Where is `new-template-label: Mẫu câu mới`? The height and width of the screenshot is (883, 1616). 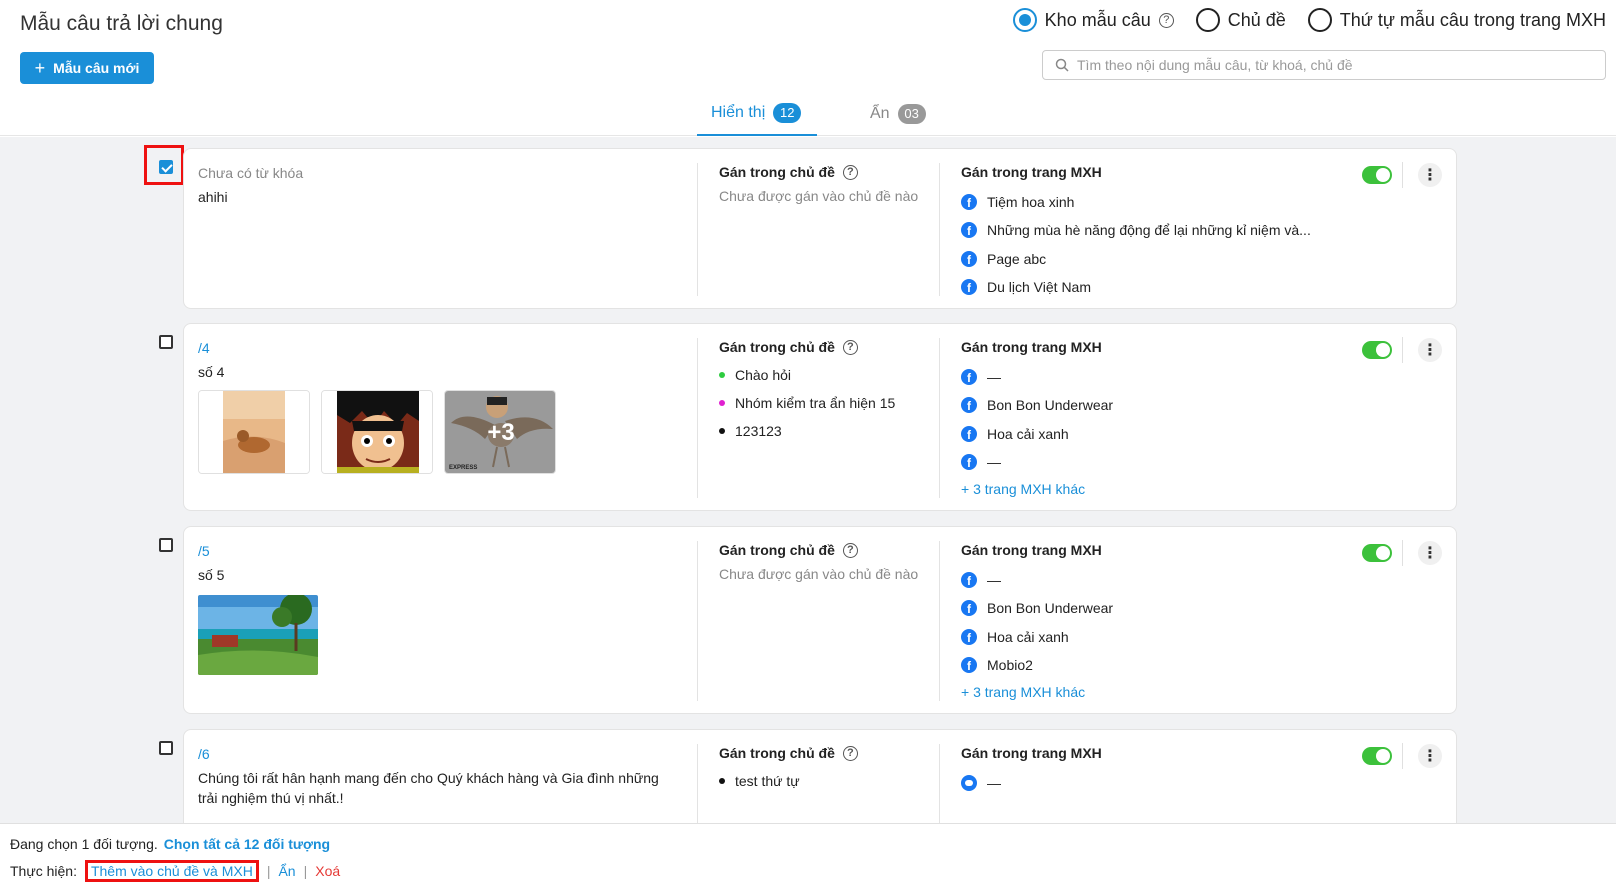 new-template-label: Mẫu câu mới is located at coordinates (96, 68).